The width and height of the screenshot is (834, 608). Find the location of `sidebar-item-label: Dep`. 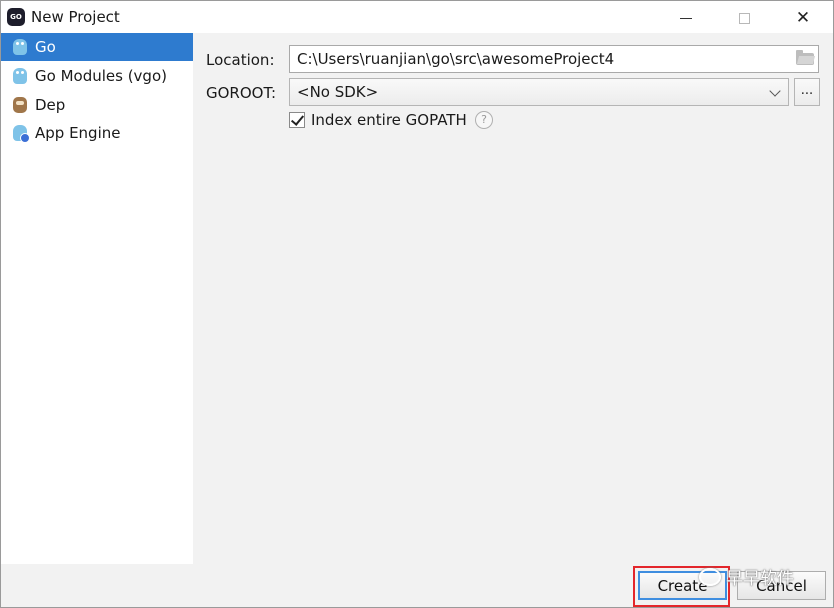

sidebar-item-label: Dep is located at coordinates (50, 105).